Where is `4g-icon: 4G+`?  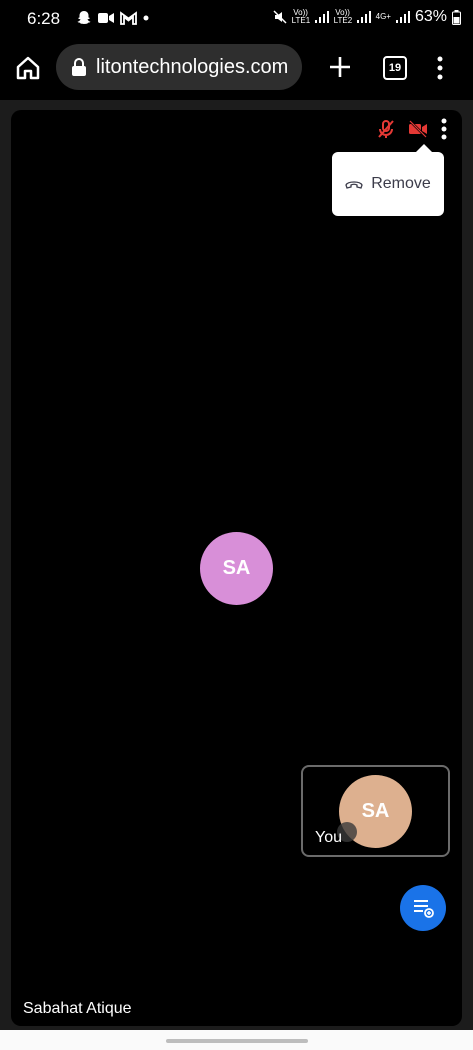 4g-icon: 4G+ is located at coordinates (383, 16).